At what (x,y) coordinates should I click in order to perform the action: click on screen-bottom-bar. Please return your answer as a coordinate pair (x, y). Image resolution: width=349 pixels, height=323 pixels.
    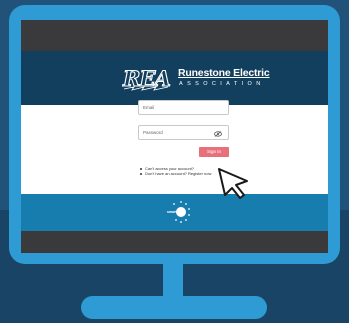
    Looking at the image, I should click on (174, 242).